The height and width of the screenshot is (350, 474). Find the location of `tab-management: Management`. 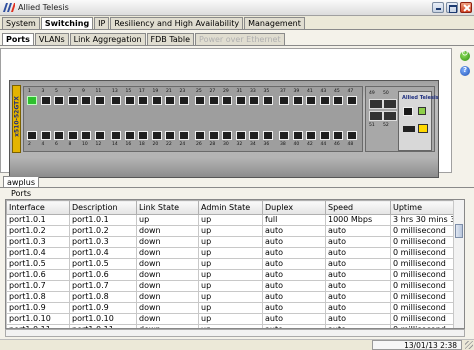

tab-management: Management is located at coordinates (274, 23).